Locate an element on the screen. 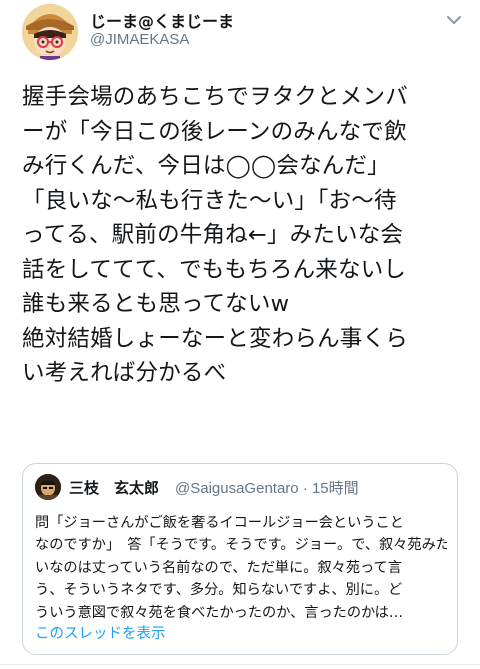 The height and width of the screenshot is (669, 480). tweet-line: ーが「今日この後レーンのみんなで飲 is located at coordinates (214, 131).